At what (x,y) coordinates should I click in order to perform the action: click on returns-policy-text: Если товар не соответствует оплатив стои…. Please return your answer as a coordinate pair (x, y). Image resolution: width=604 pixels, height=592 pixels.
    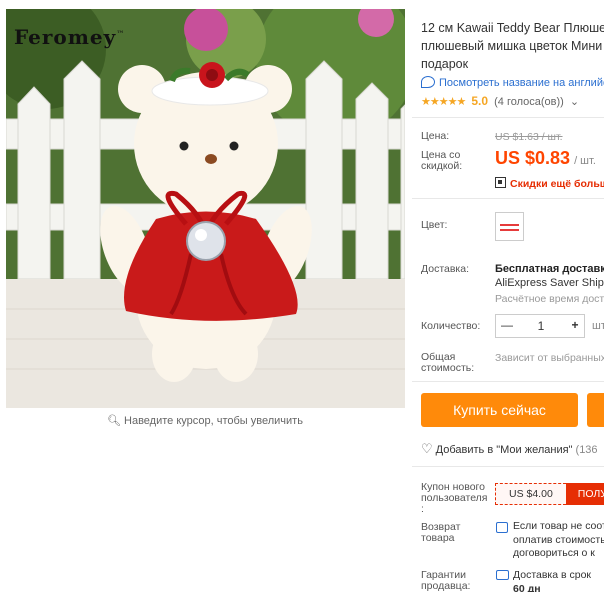
    Looking at the image, I should click on (558, 539).